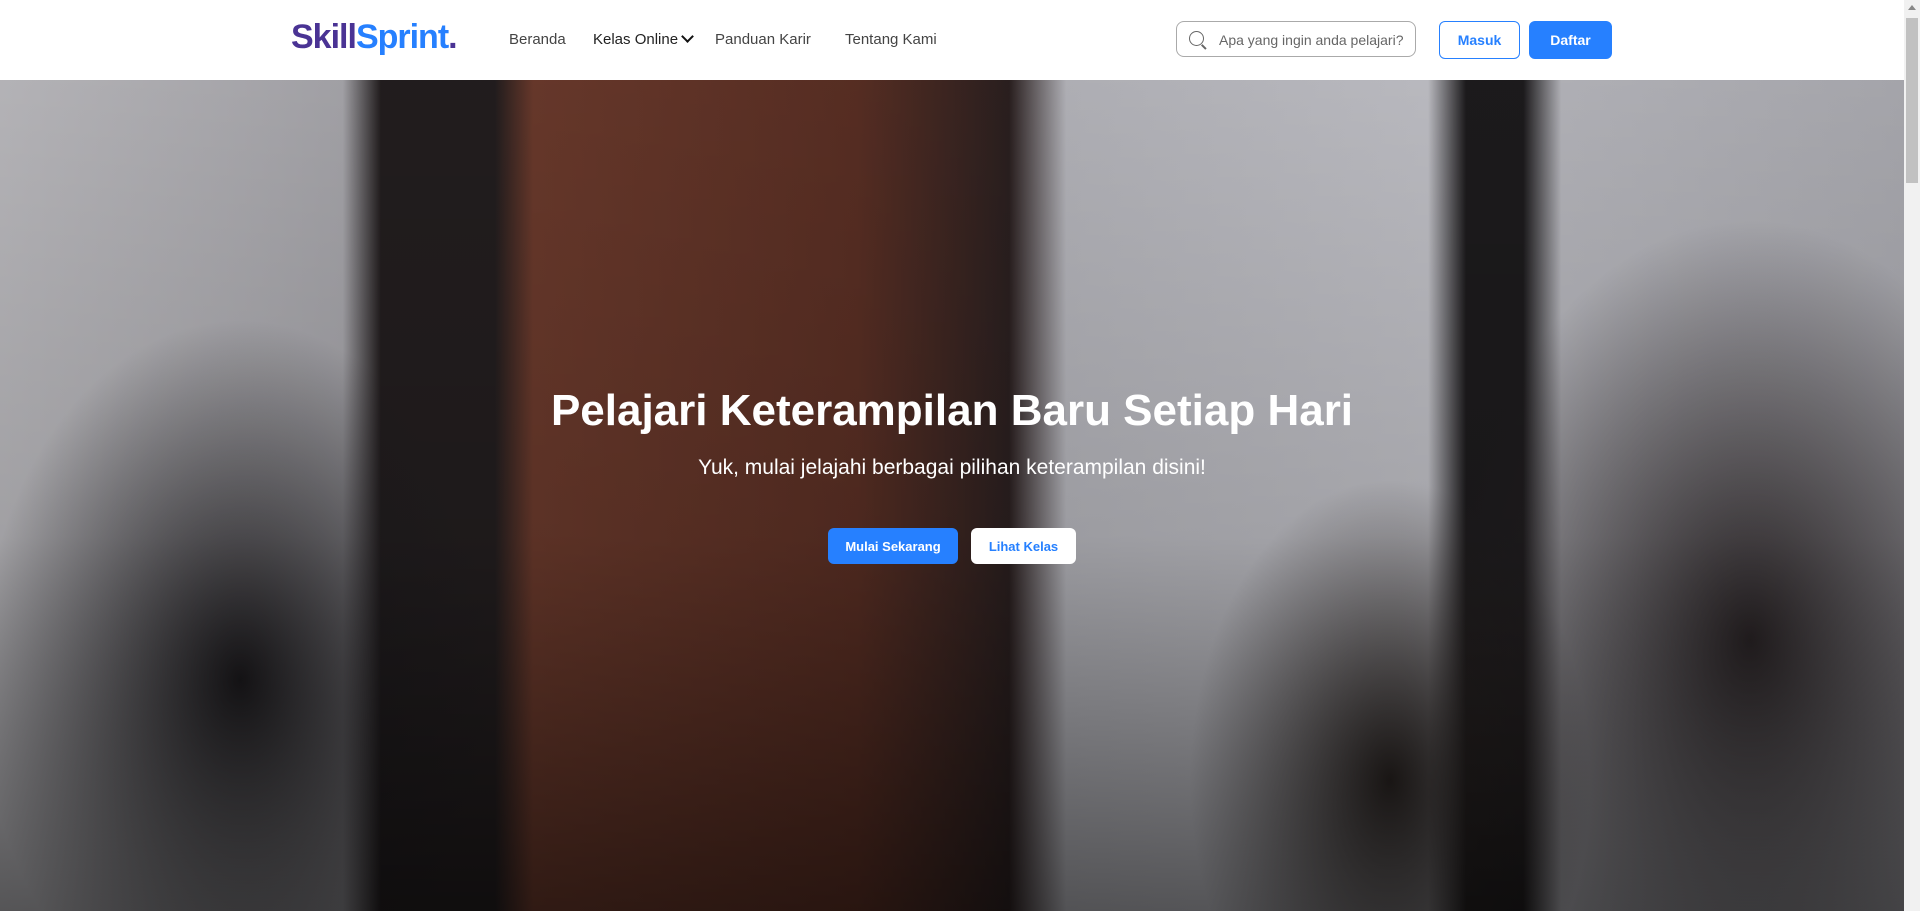  I want to click on search-box, so click(1296, 39).